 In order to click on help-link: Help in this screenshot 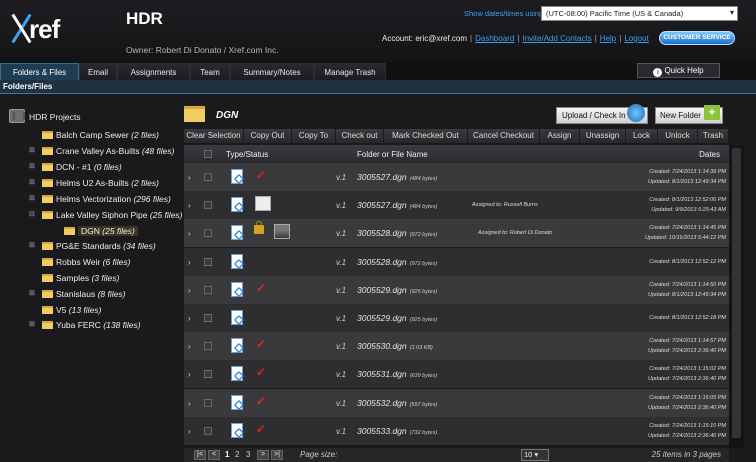, I will do `click(608, 38)`.